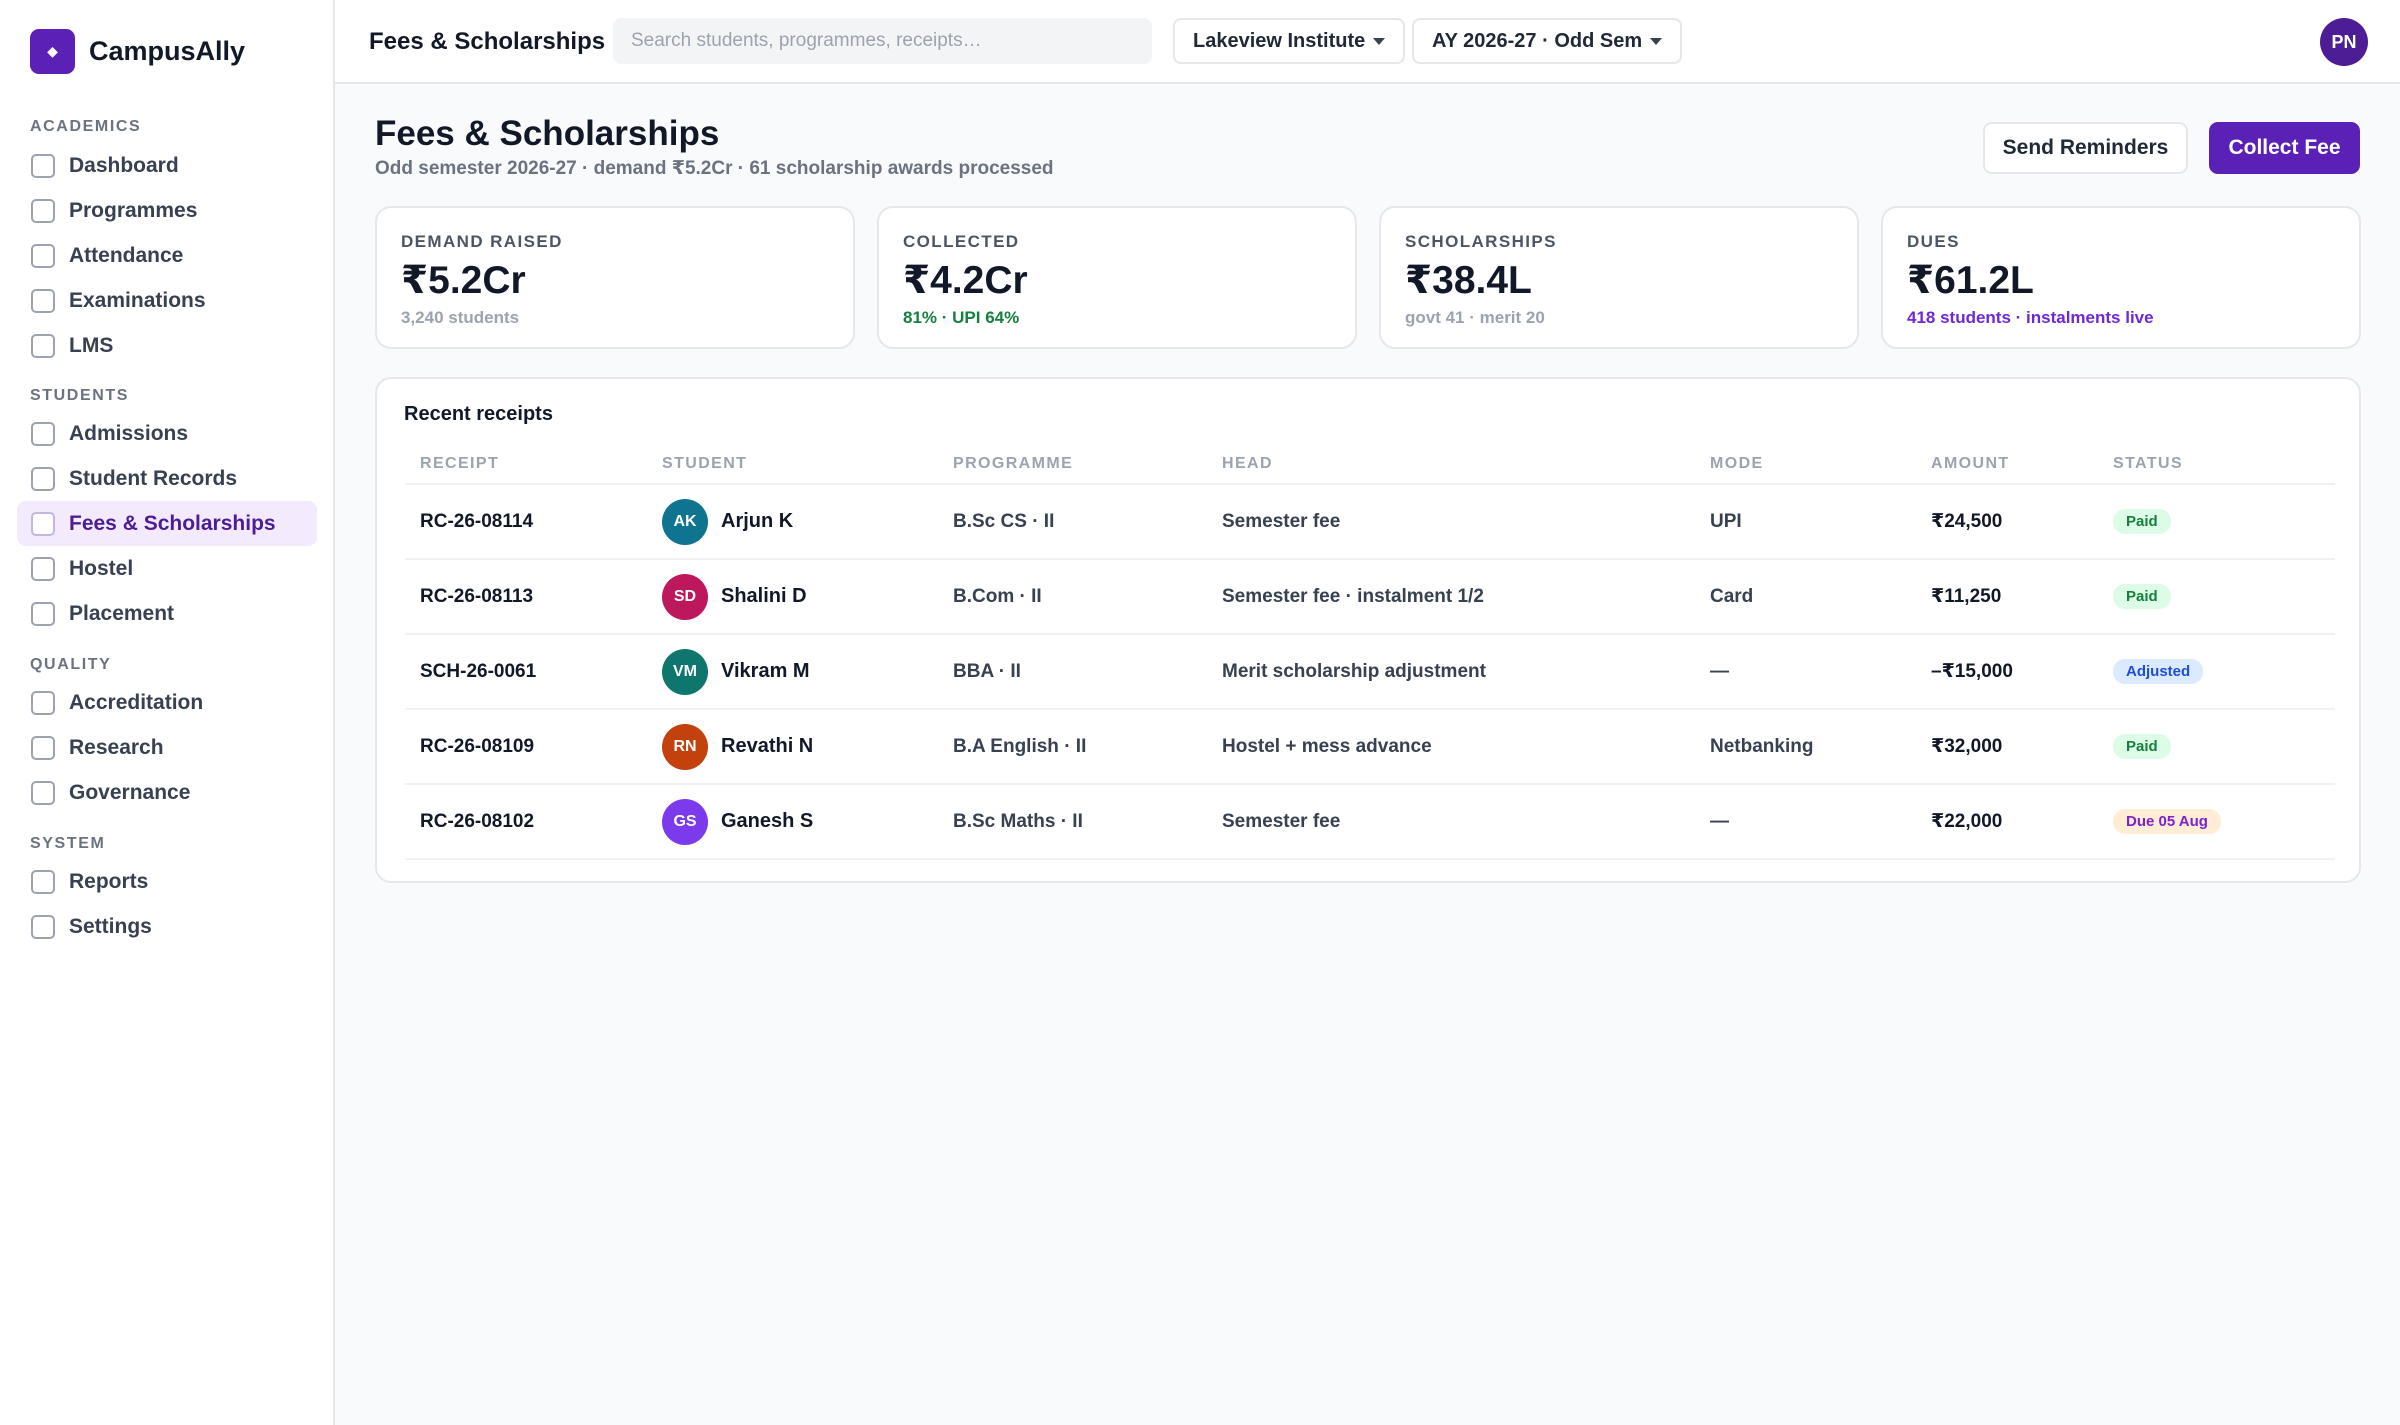  Describe the element at coordinates (1967, 746) in the screenshot. I see `amount-cell: ₹32,000` at that location.